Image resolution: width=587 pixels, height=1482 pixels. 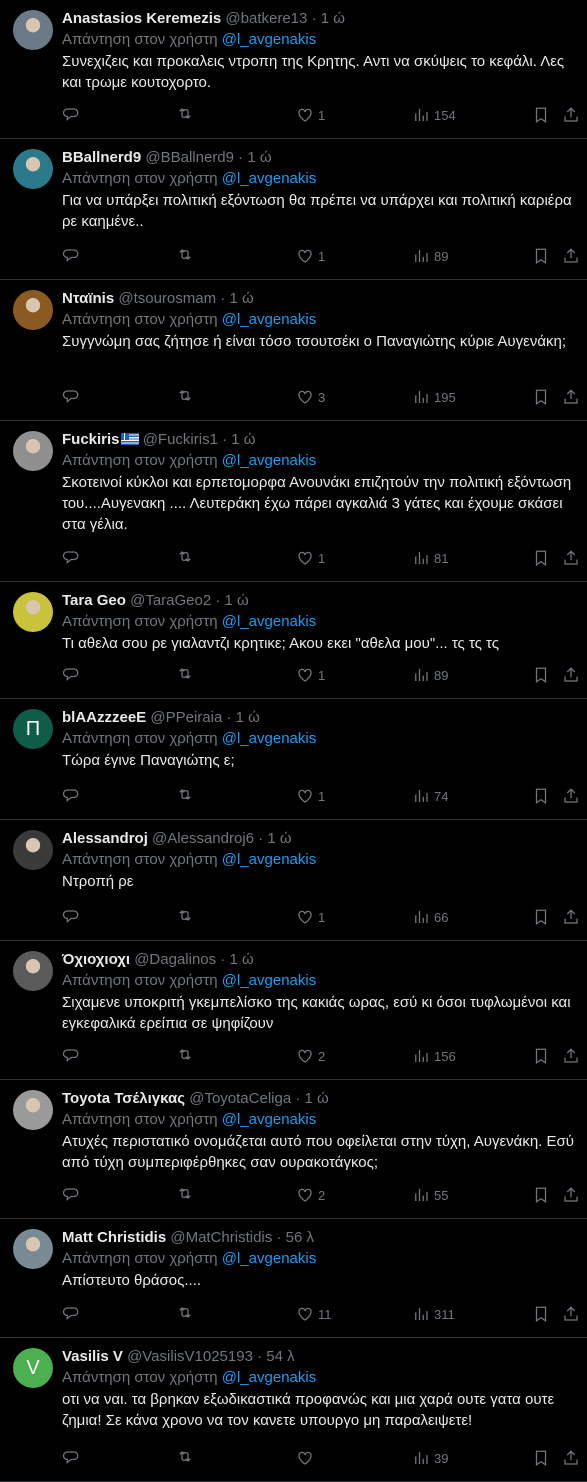 What do you see at coordinates (433, 1314) in the screenshot?
I see `views-button: 311` at bounding box center [433, 1314].